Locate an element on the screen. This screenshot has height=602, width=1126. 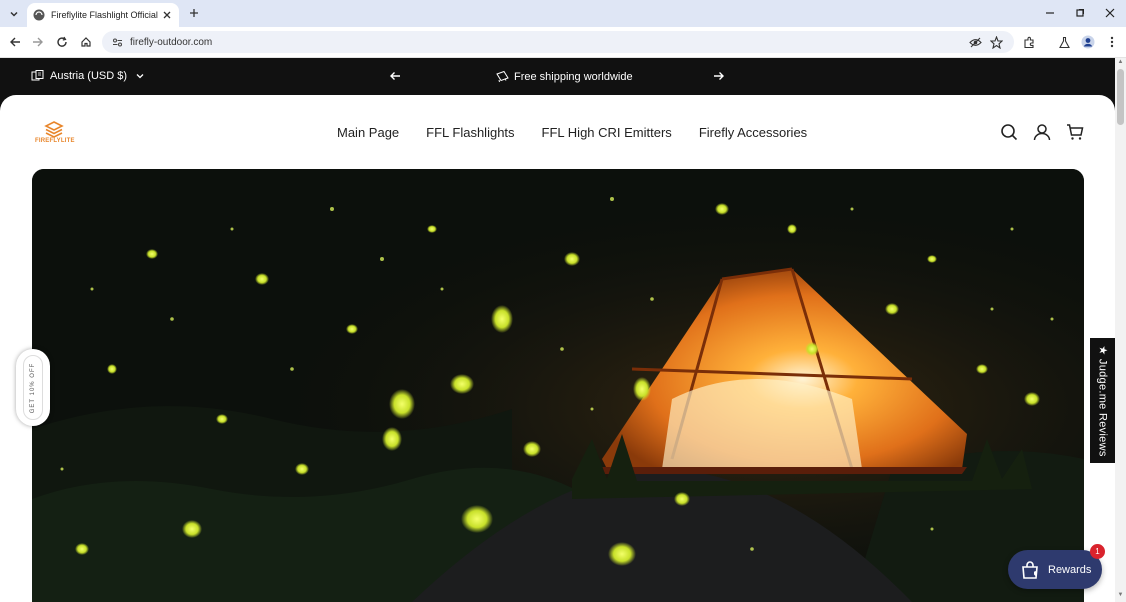
browser-menu-icon is located at coordinates (1112, 42).